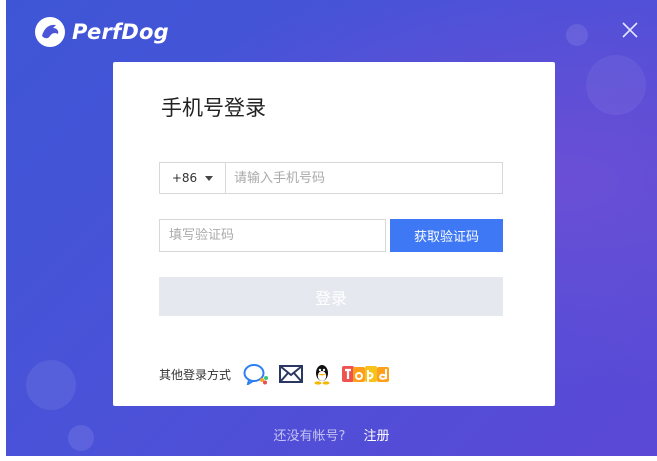 Image resolution: width=657 pixels, height=461 pixels. Describe the element at coordinates (377, 436) in the screenshot. I see `register-link: 注册` at that location.